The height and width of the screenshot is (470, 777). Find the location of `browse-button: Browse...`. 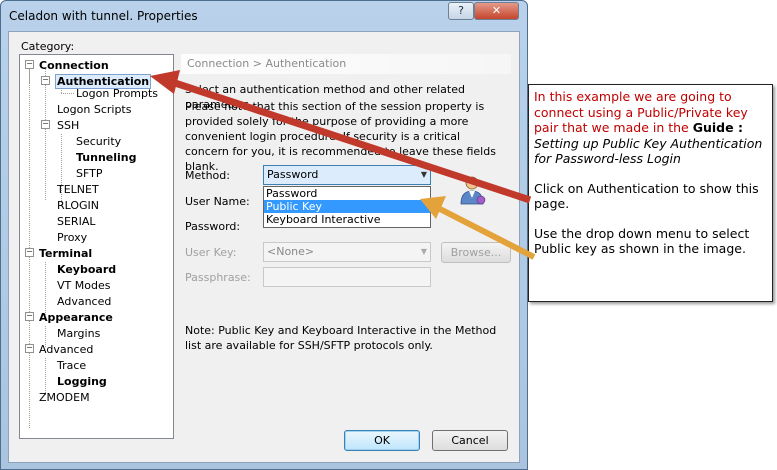

browse-button: Browse... is located at coordinates (476, 252).